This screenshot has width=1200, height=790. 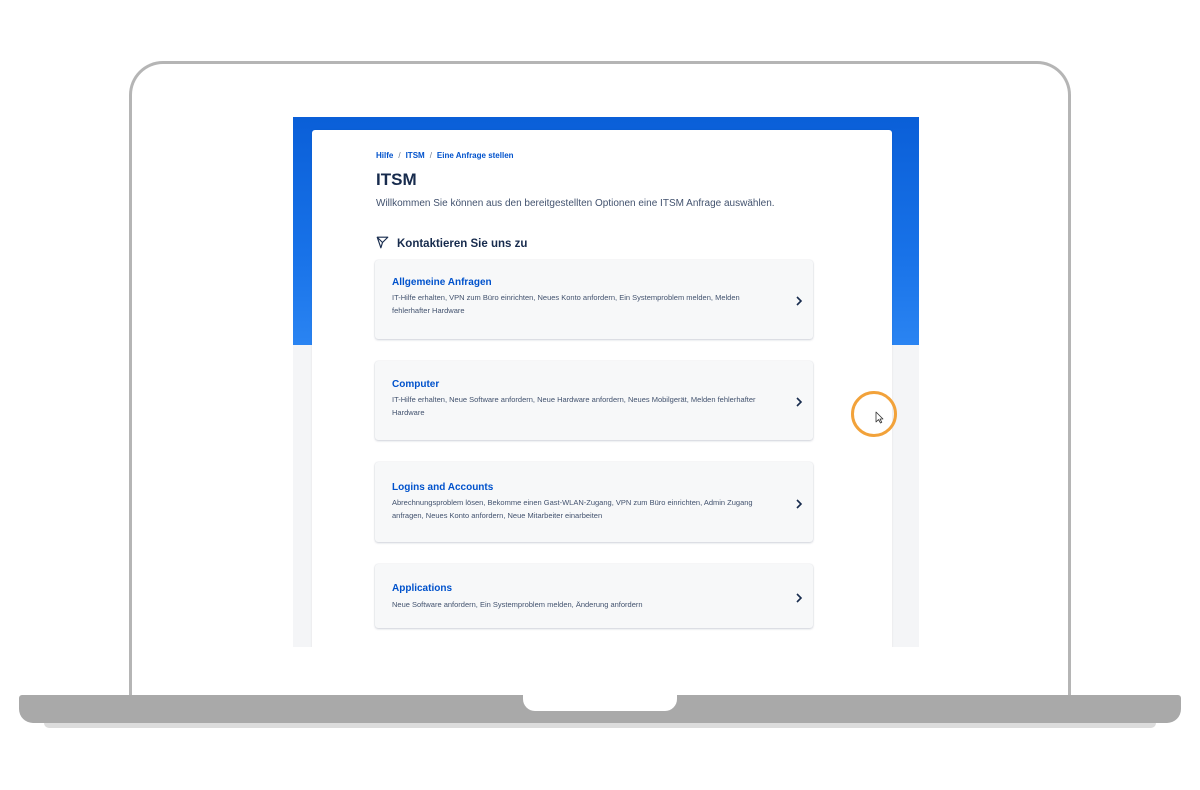 I want to click on card-title: Computer, so click(x=416, y=384).